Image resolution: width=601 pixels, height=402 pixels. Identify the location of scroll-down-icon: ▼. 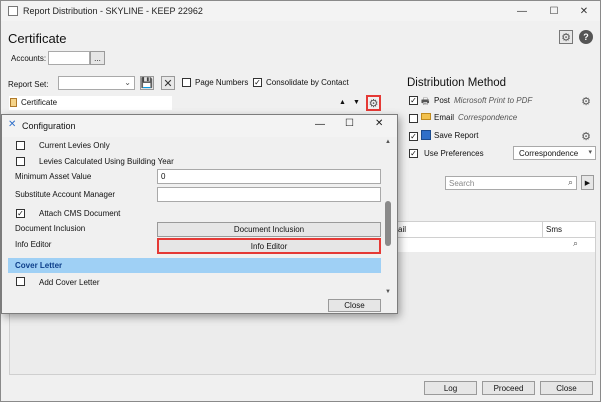
(388, 292).